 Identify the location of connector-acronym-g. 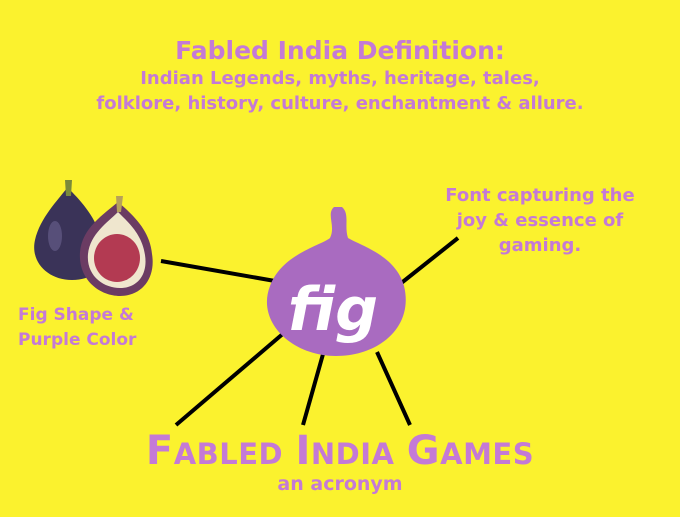
(393, 388).